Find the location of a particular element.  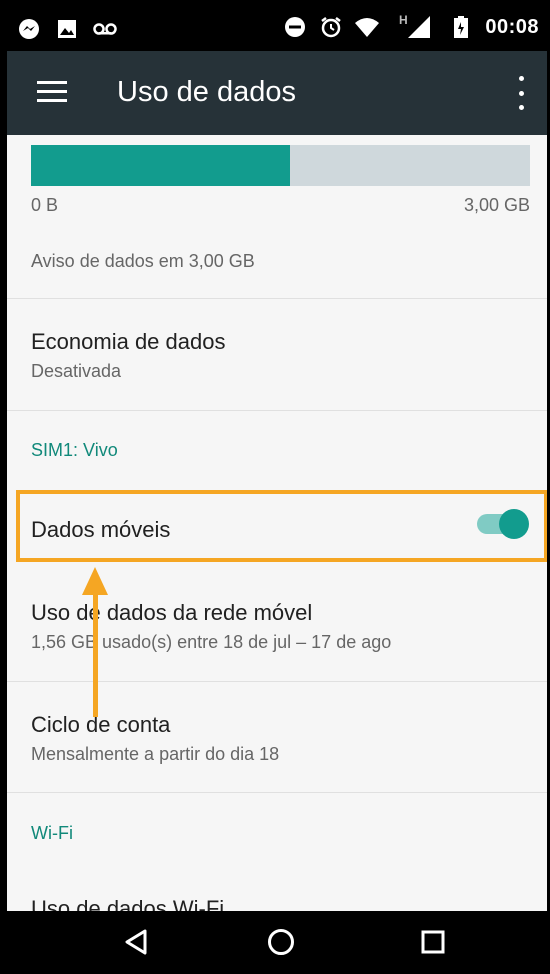

data-usage-fill is located at coordinates (161, 165).